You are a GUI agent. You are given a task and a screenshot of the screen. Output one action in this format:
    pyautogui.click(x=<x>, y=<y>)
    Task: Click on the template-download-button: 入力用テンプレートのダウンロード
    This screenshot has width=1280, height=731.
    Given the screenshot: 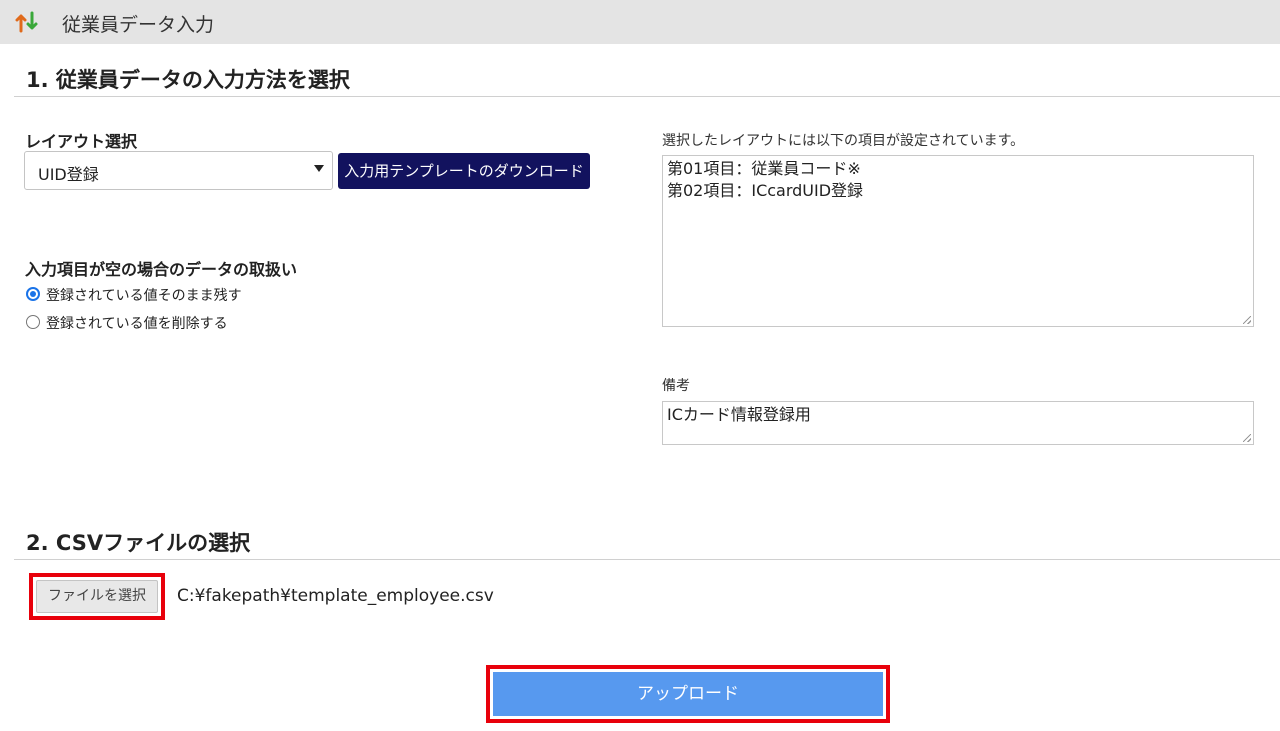 What is the action you would take?
    pyautogui.click(x=464, y=171)
    